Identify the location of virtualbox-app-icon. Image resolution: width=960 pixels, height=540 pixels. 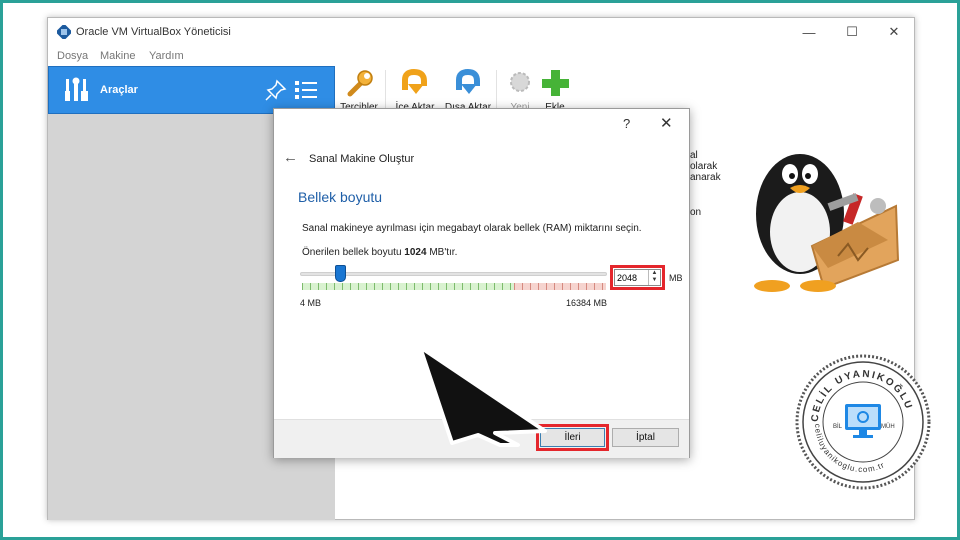
(64, 32).